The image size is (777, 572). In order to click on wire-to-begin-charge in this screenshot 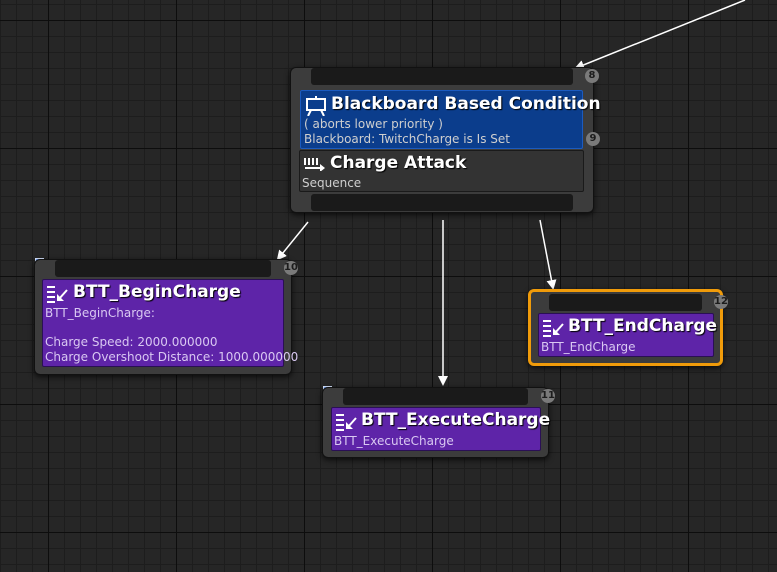, I will do `click(292, 241)`.